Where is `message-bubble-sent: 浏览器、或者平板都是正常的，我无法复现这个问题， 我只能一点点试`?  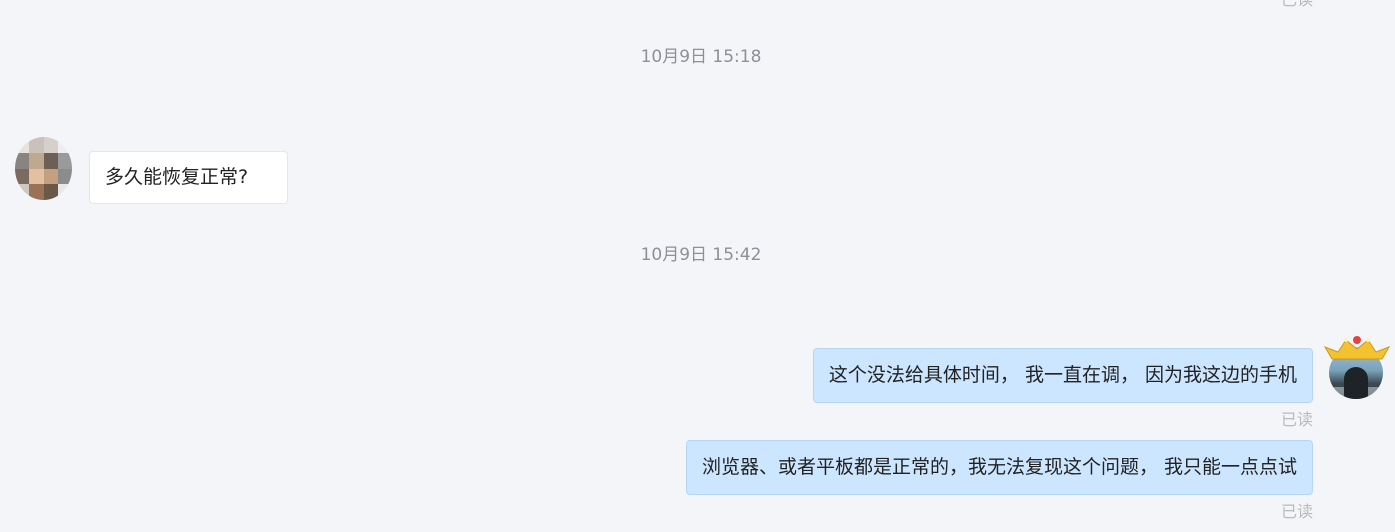 message-bubble-sent: 浏览器、或者平板都是正常的，我无法复现这个问题， 我只能一点点试 is located at coordinates (999, 467).